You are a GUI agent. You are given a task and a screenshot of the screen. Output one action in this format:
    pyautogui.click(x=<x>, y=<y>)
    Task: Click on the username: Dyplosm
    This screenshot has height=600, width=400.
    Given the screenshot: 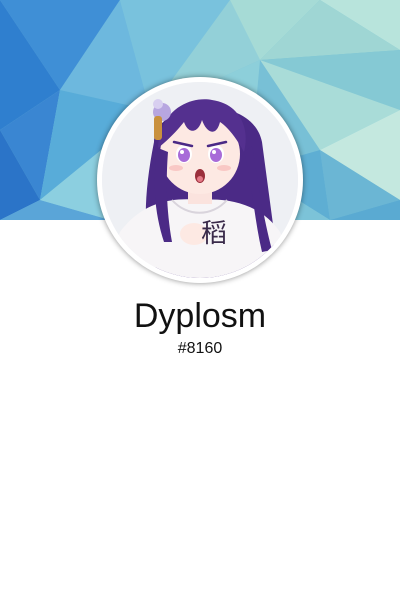 What is the action you would take?
    pyautogui.click(x=200, y=316)
    